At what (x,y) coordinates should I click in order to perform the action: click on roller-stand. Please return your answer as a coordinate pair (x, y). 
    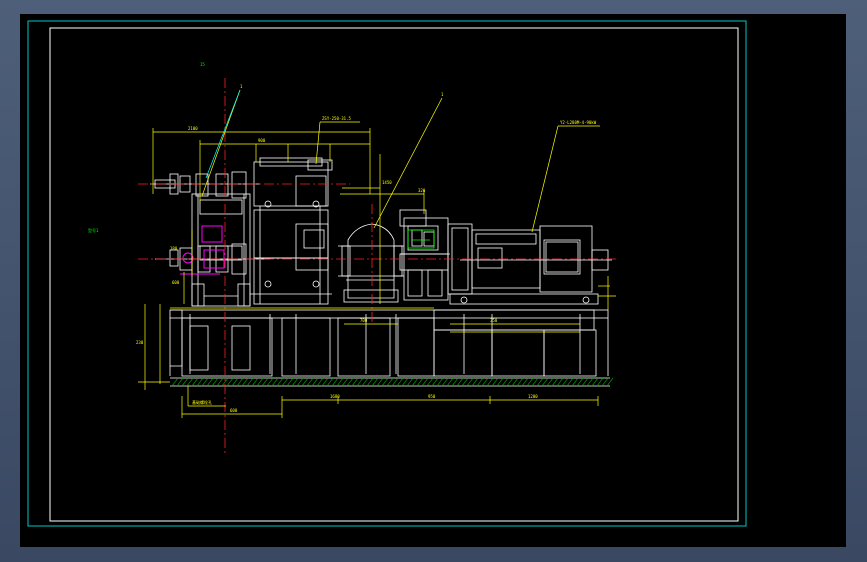
    Looking at the image, I should click on (210, 239).